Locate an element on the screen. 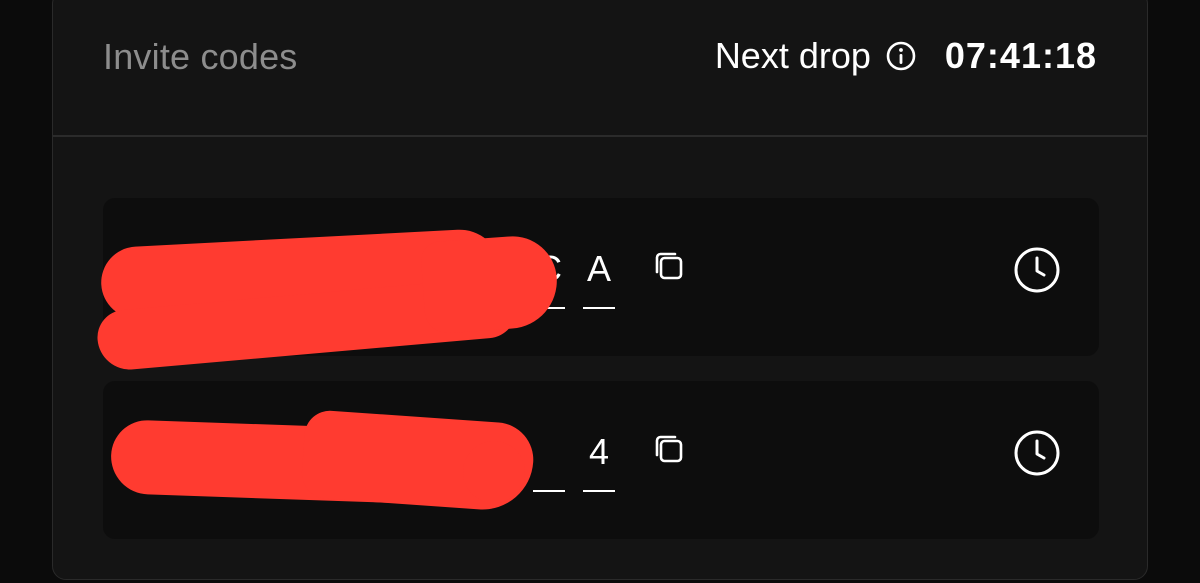  page-title: Invite codes is located at coordinates (200, 56).